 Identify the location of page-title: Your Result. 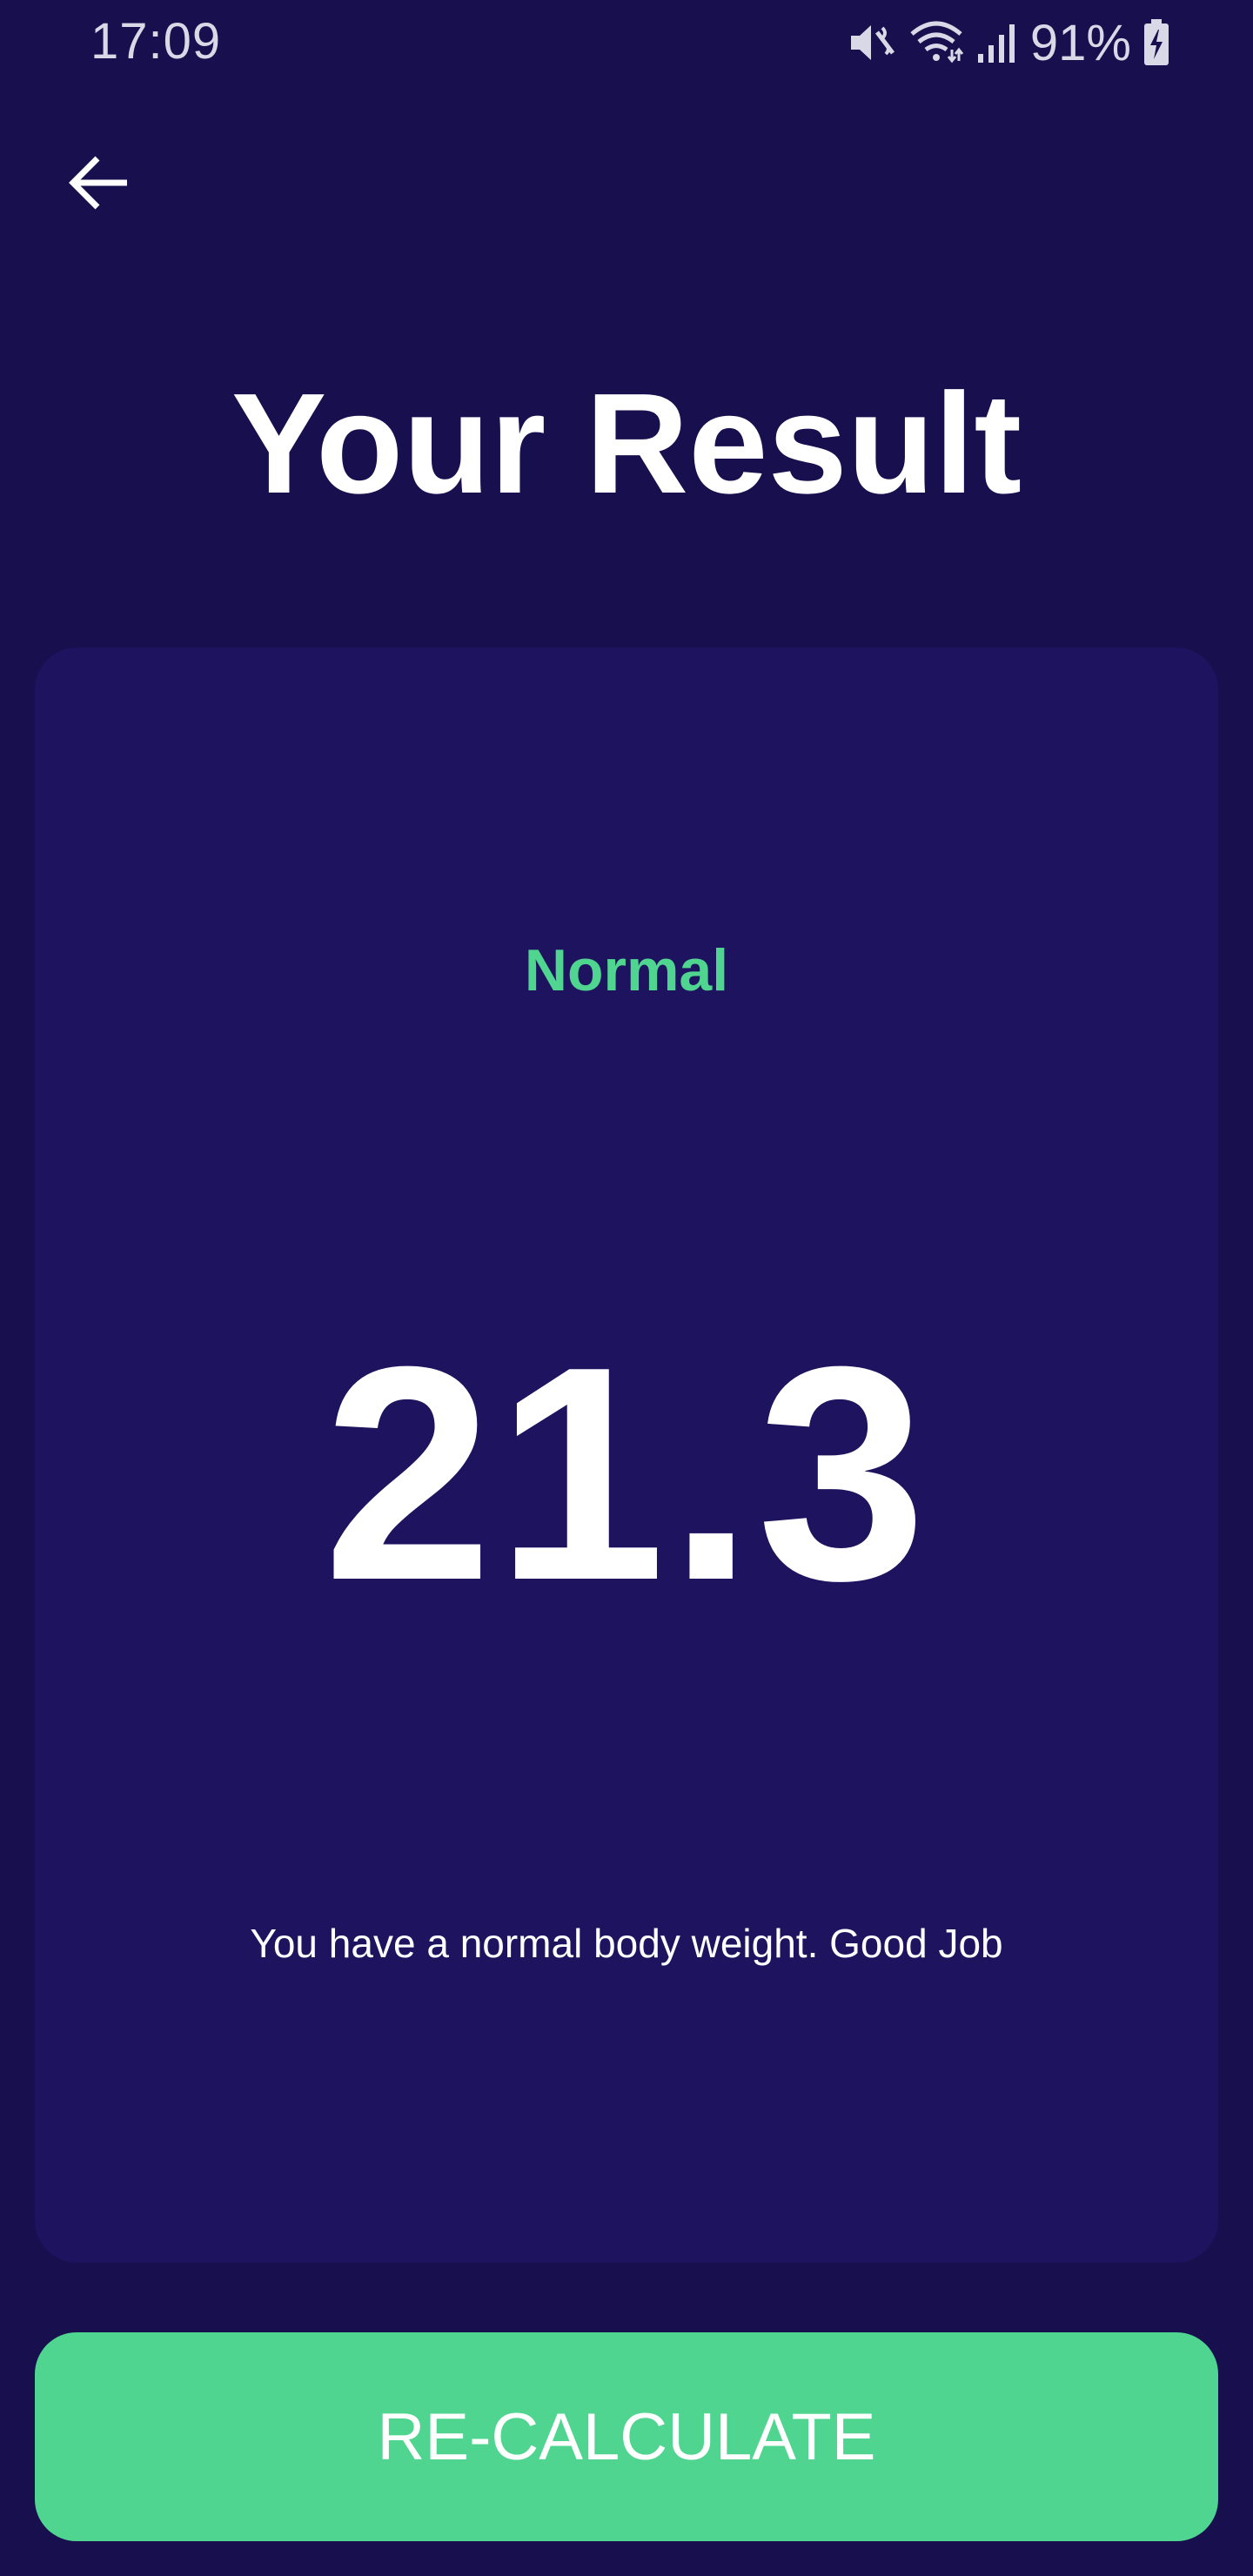
(626, 443).